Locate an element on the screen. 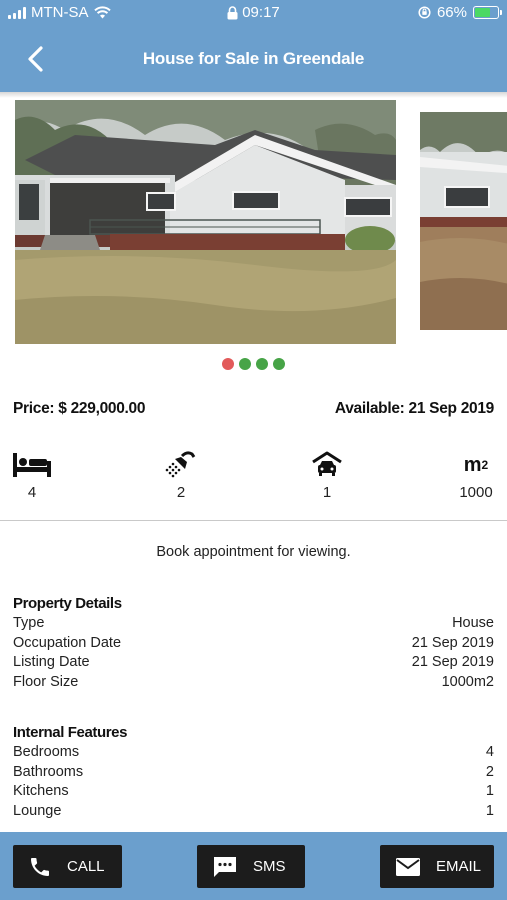 This screenshot has width=507, height=900. battery-percent: 66% is located at coordinates (451, 12).